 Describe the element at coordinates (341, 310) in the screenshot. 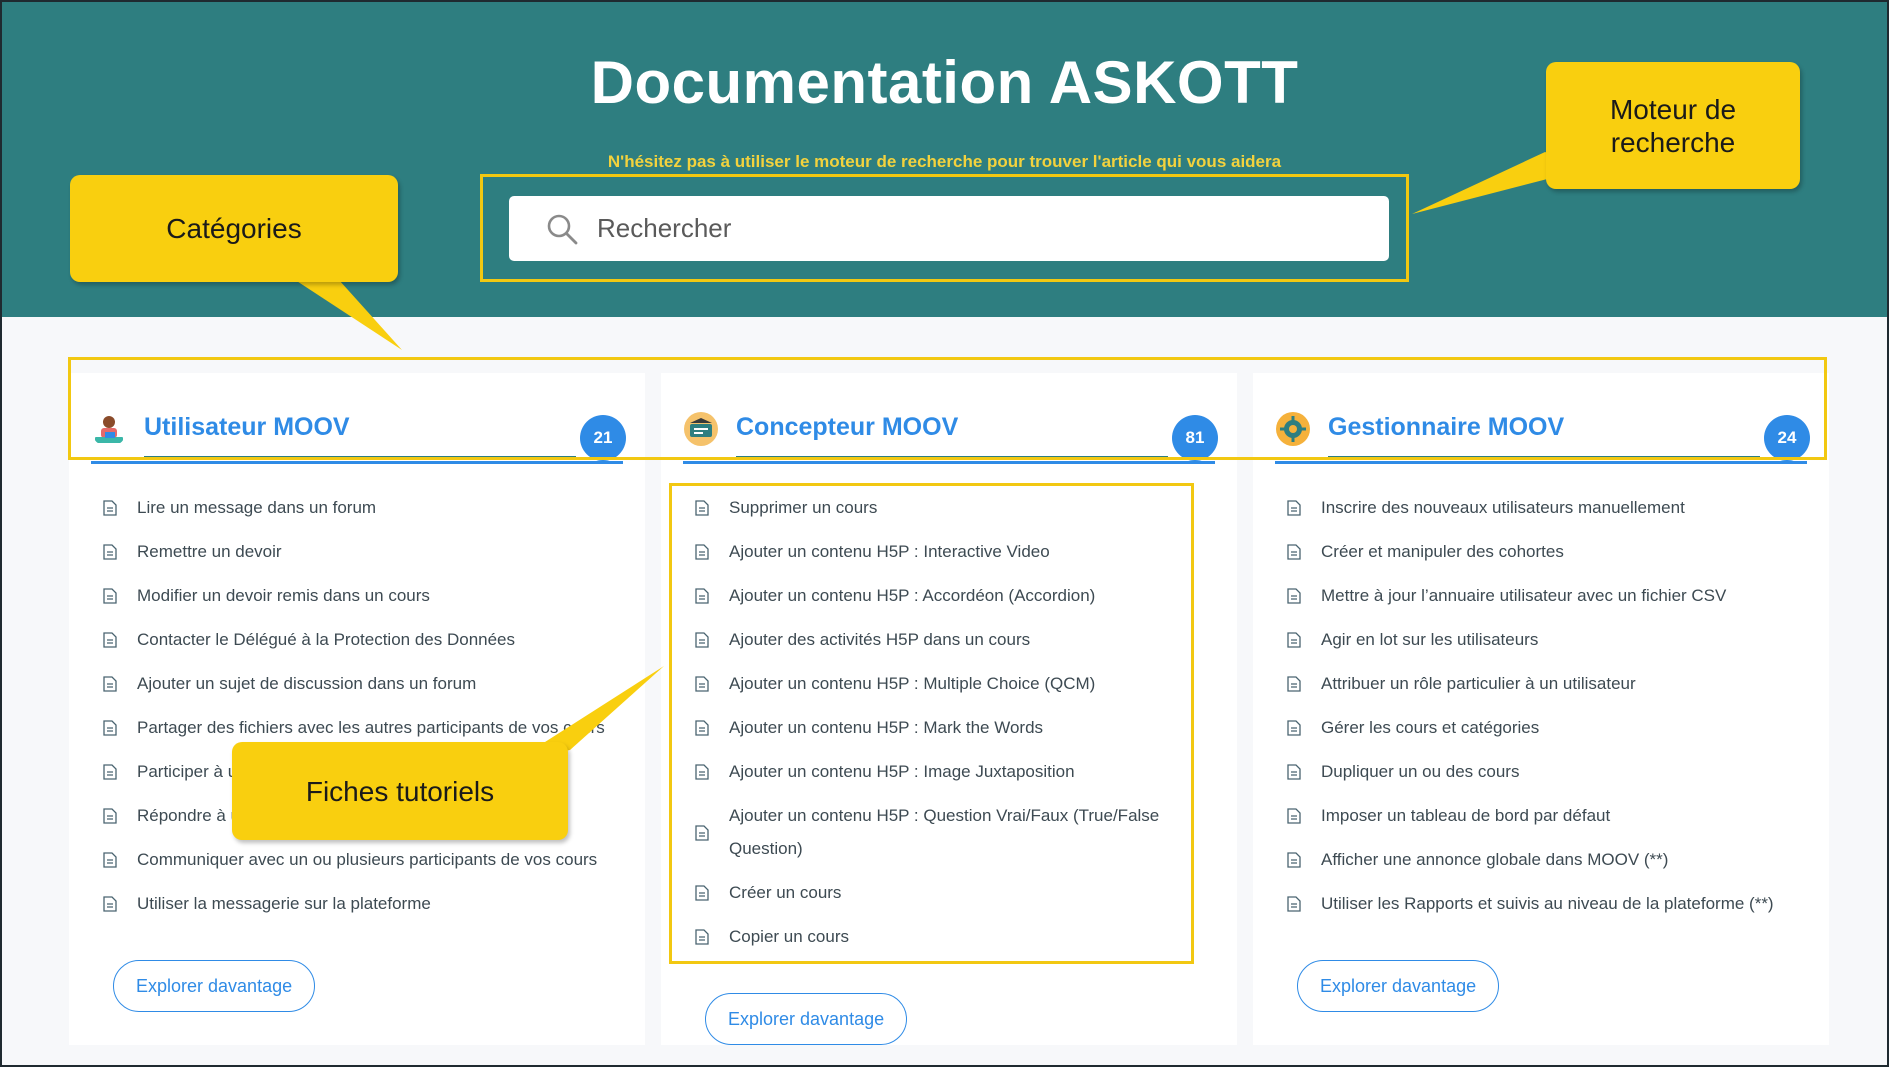

I see `categories-callout-pointer` at that location.